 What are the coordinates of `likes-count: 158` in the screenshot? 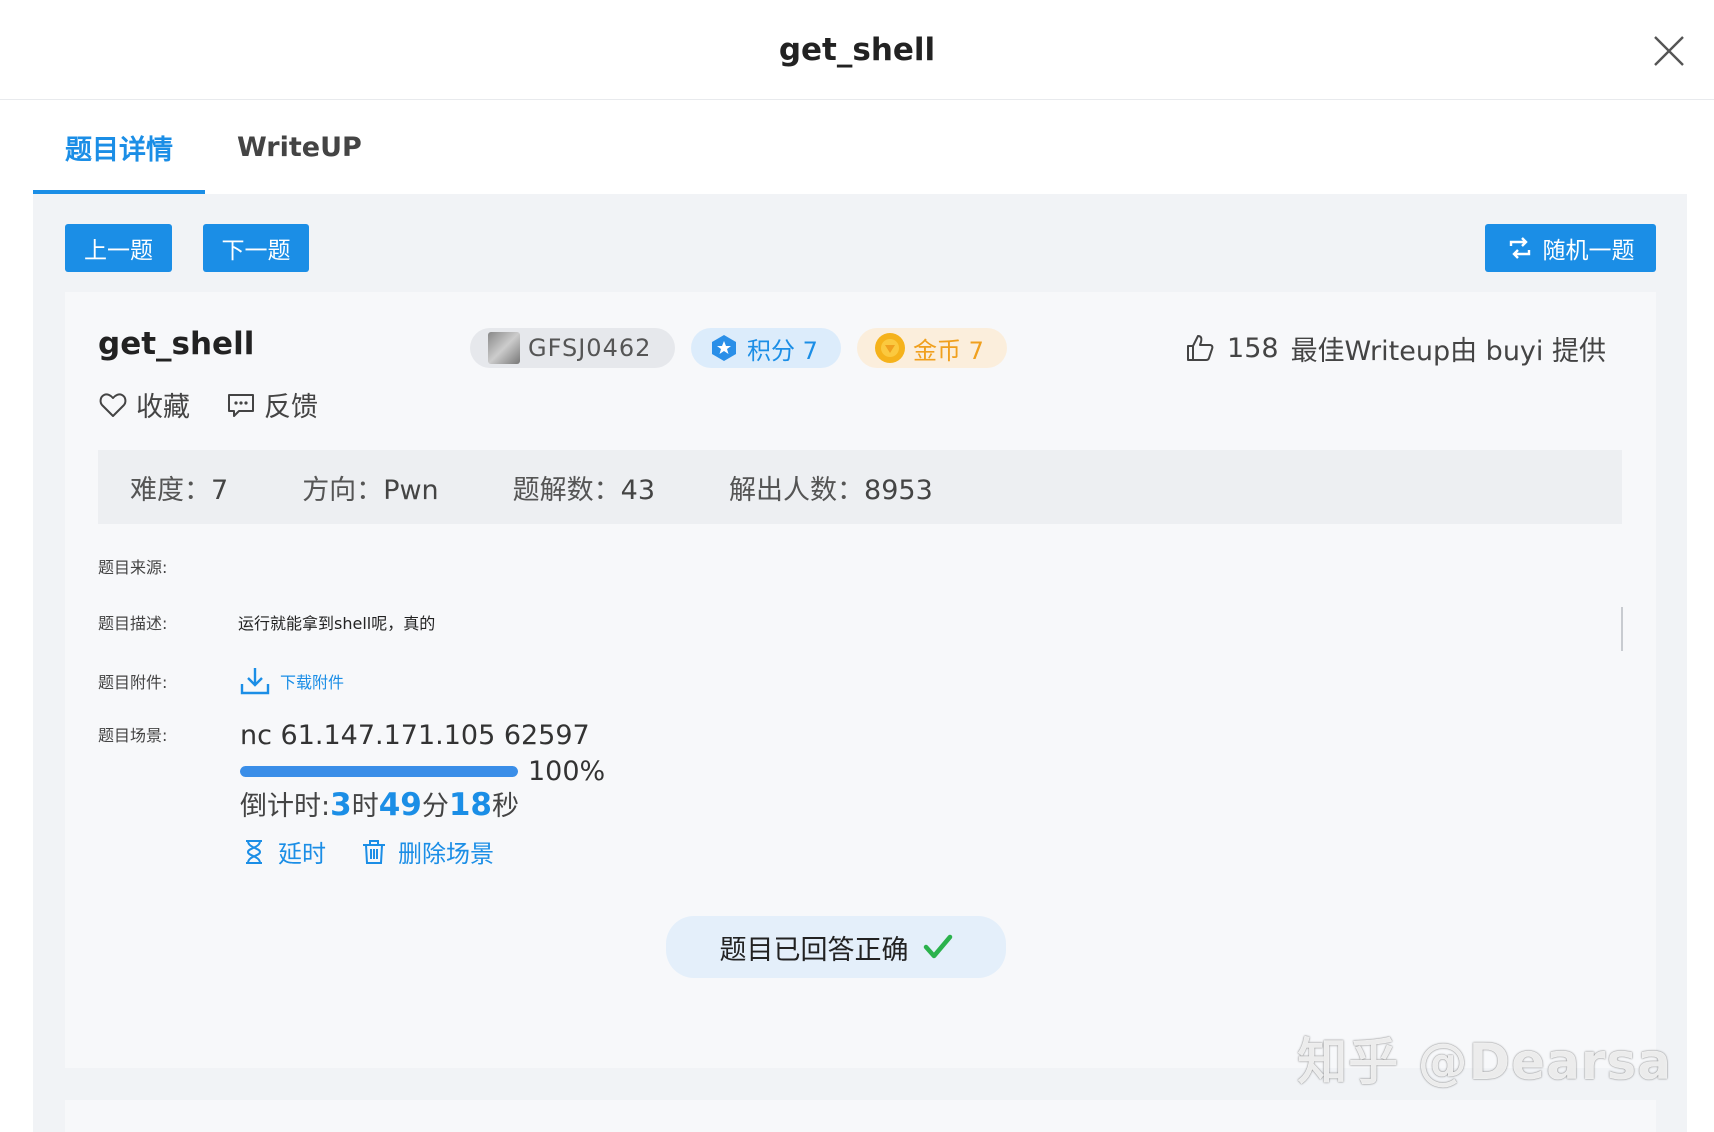 It's located at (1253, 348).